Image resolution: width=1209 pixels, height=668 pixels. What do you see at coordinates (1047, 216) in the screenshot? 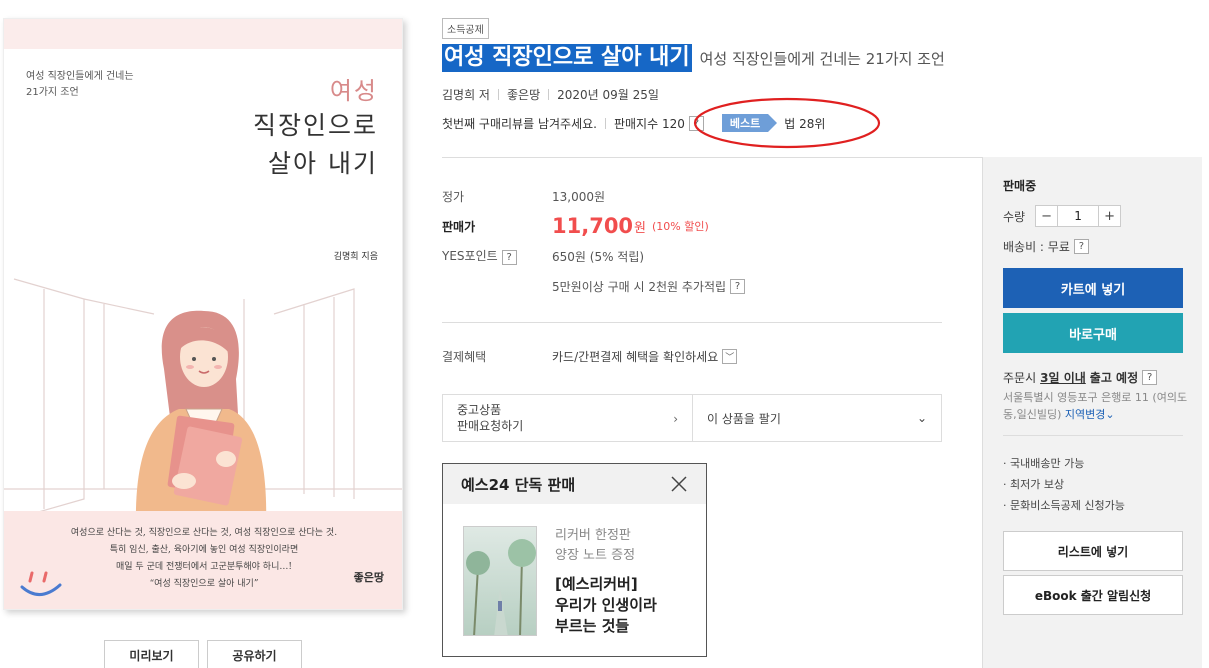
I see `minus-button: −` at bounding box center [1047, 216].